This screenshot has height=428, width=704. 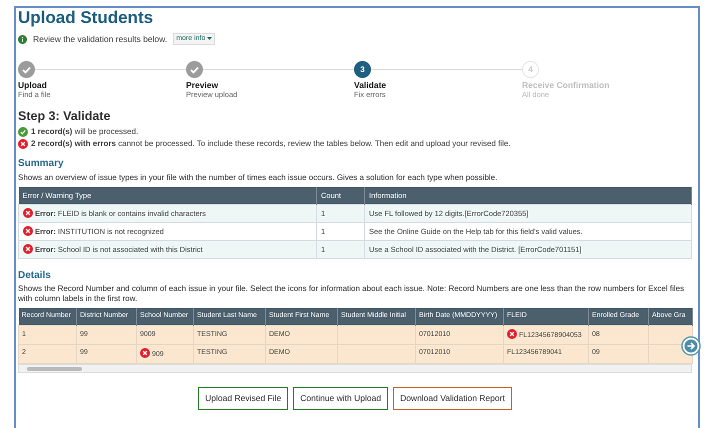 I want to click on step-label: Receive Confirmation, so click(x=566, y=85).